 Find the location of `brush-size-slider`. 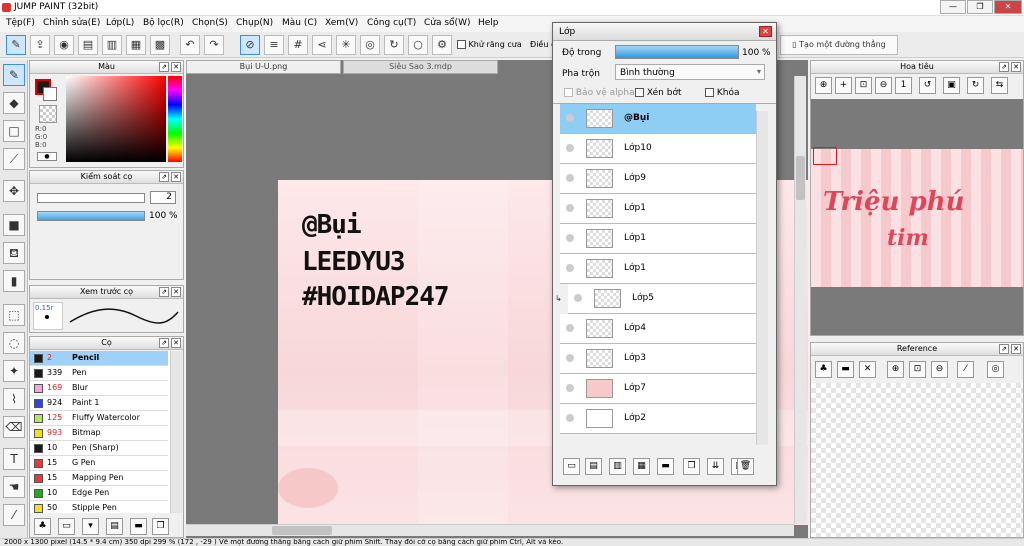

brush-size-slider is located at coordinates (91, 198).